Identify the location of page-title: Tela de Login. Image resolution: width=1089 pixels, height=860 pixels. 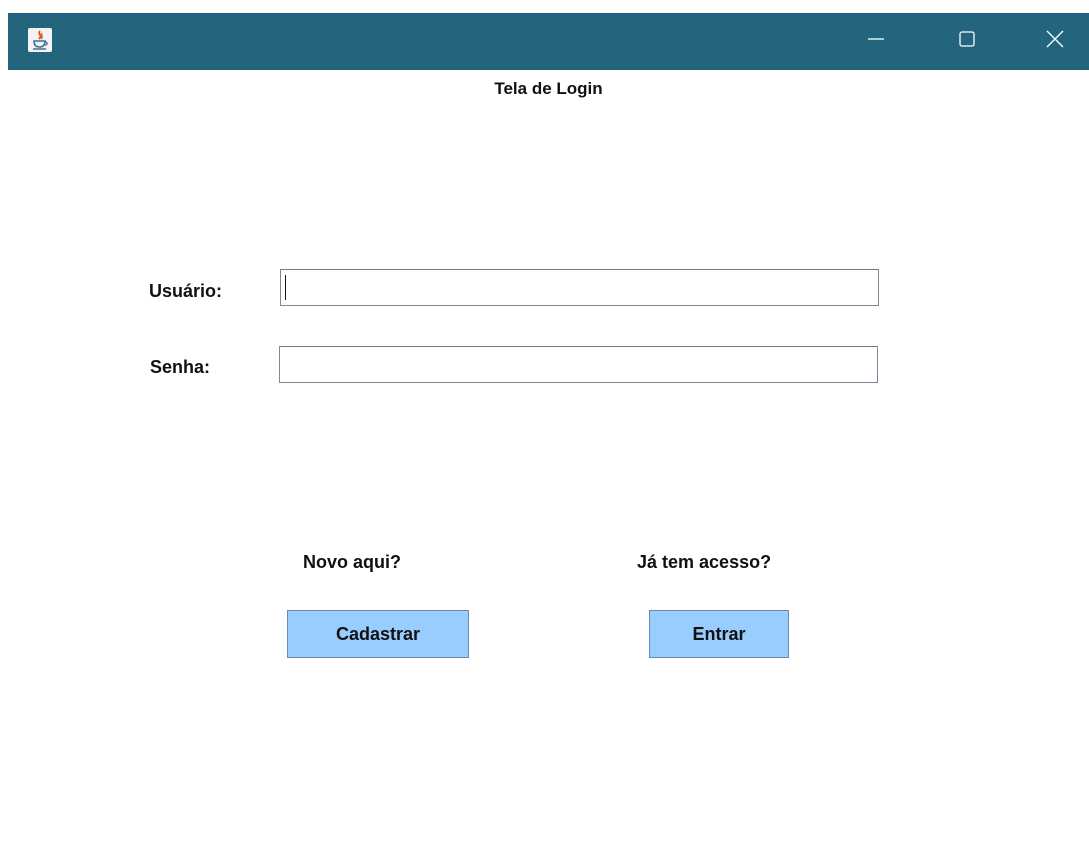
(548, 88).